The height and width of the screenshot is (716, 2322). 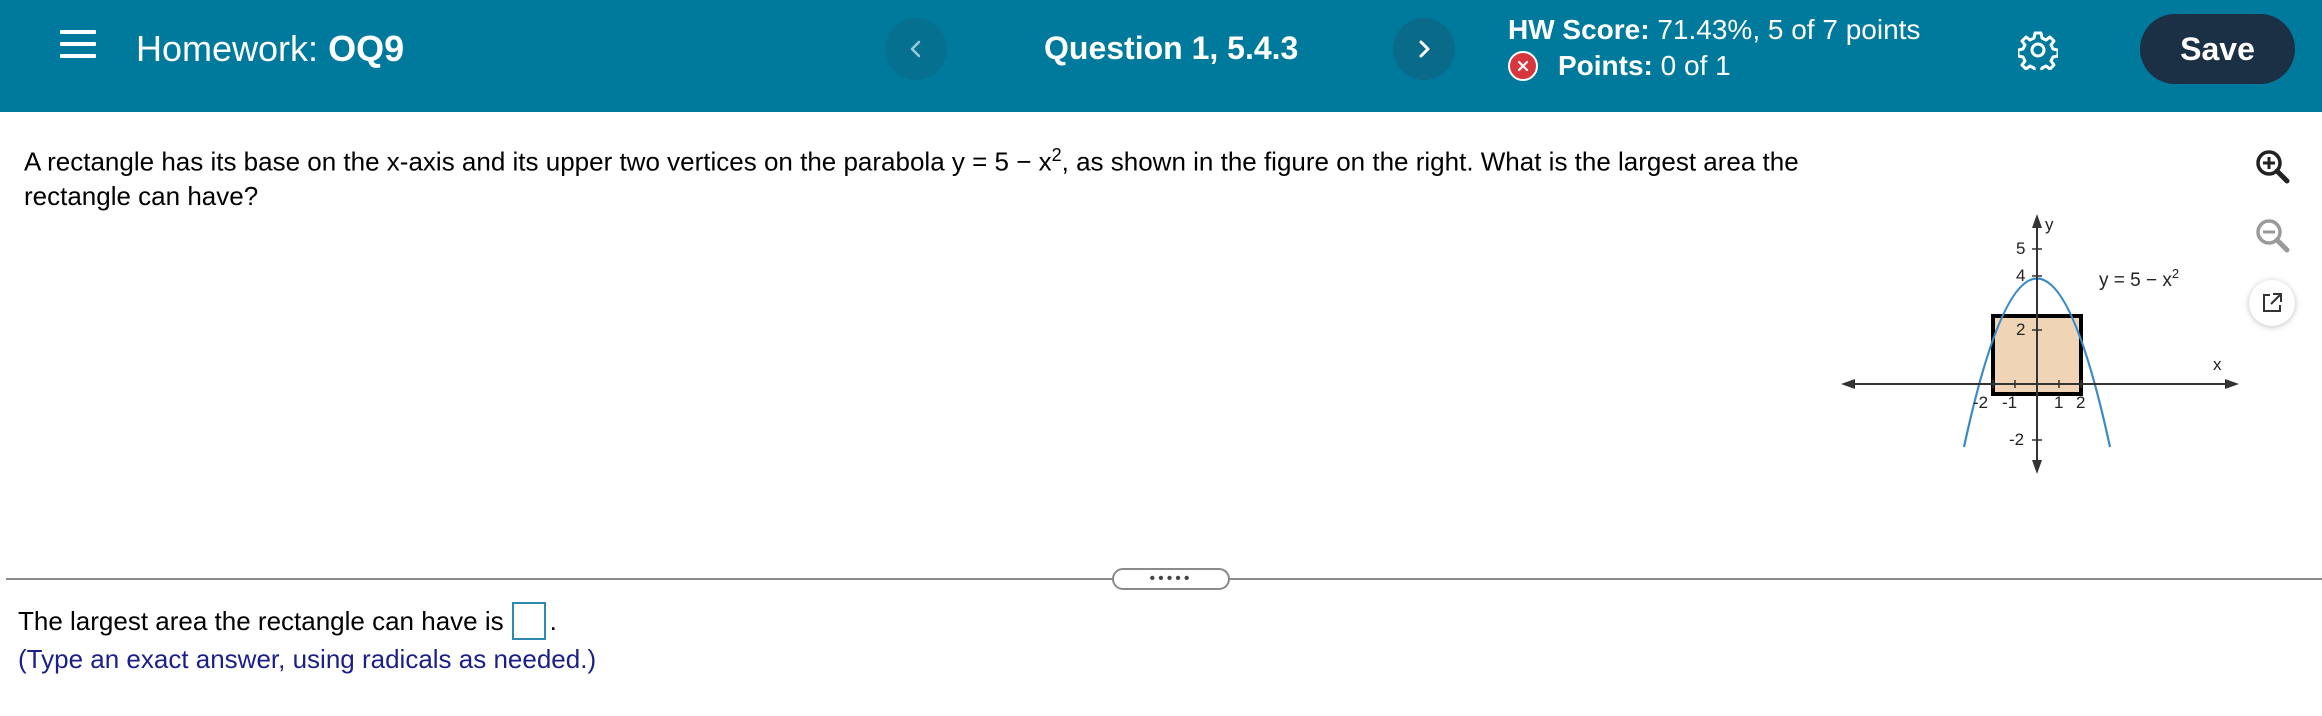 I want to click on resize-handle: •••••, so click(x=1171, y=579).